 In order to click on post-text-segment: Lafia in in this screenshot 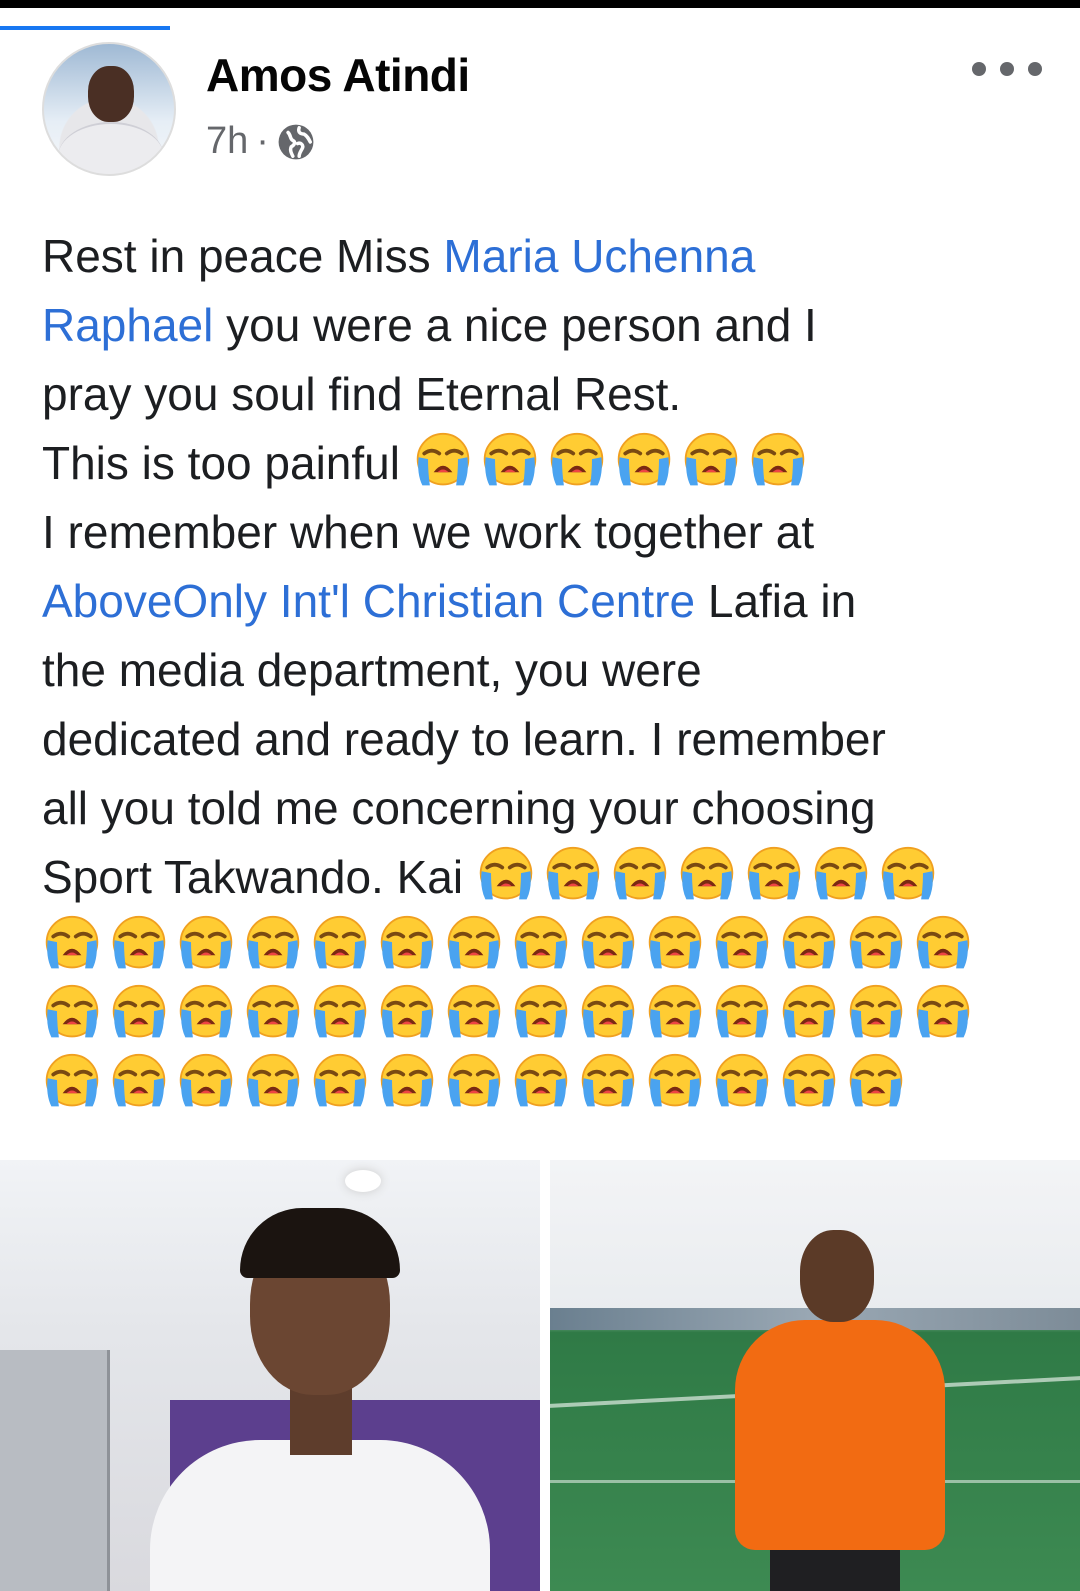, I will do `click(776, 601)`.